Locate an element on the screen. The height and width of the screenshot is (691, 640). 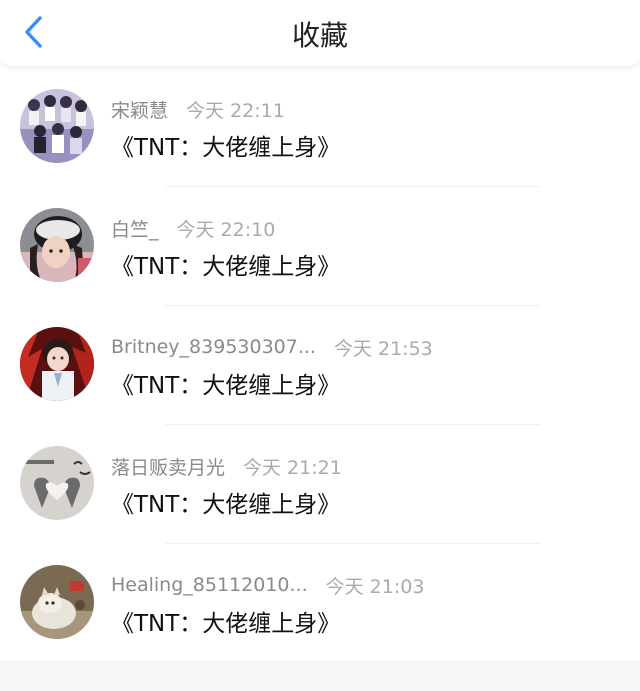
item-meta: 宋颖慧 今天 22:11 is located at coordinates (198, 109).